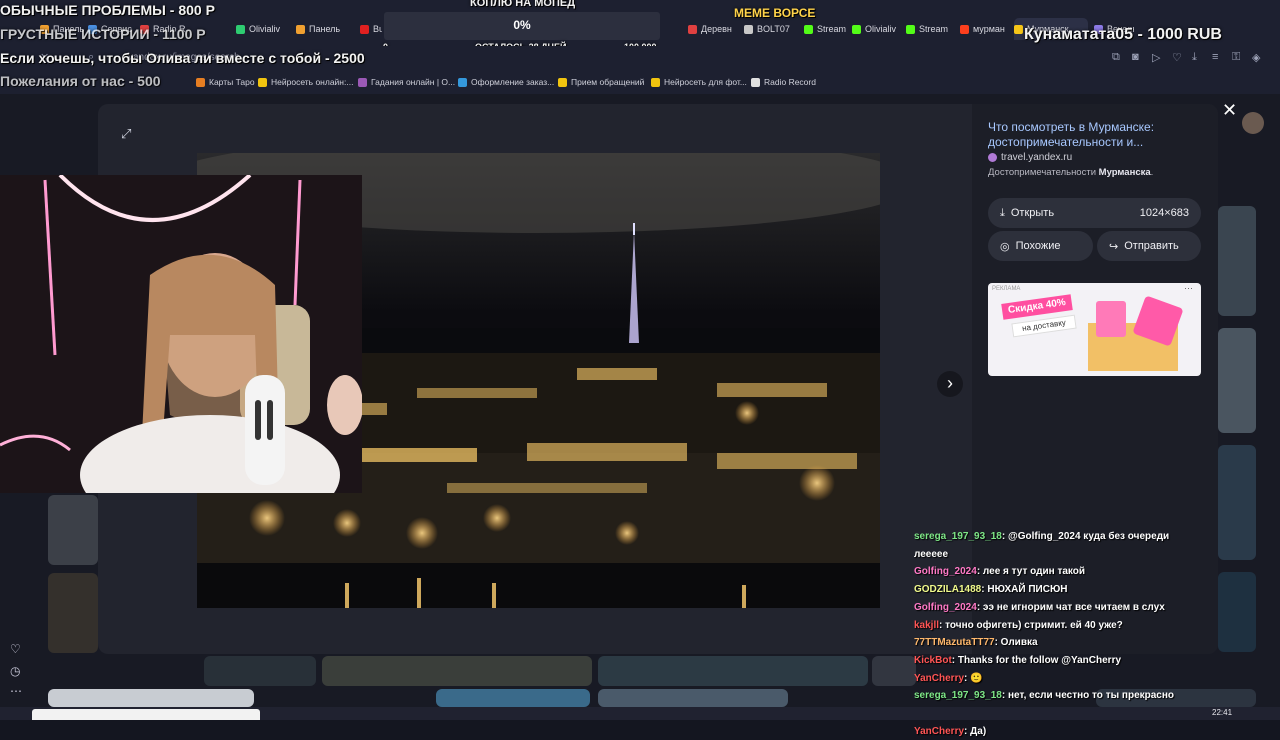  What do you see at coordinates (947, 589) in the screenshot?
I see `chat-username: GODZILA1488` at bounding box center [947, 589].